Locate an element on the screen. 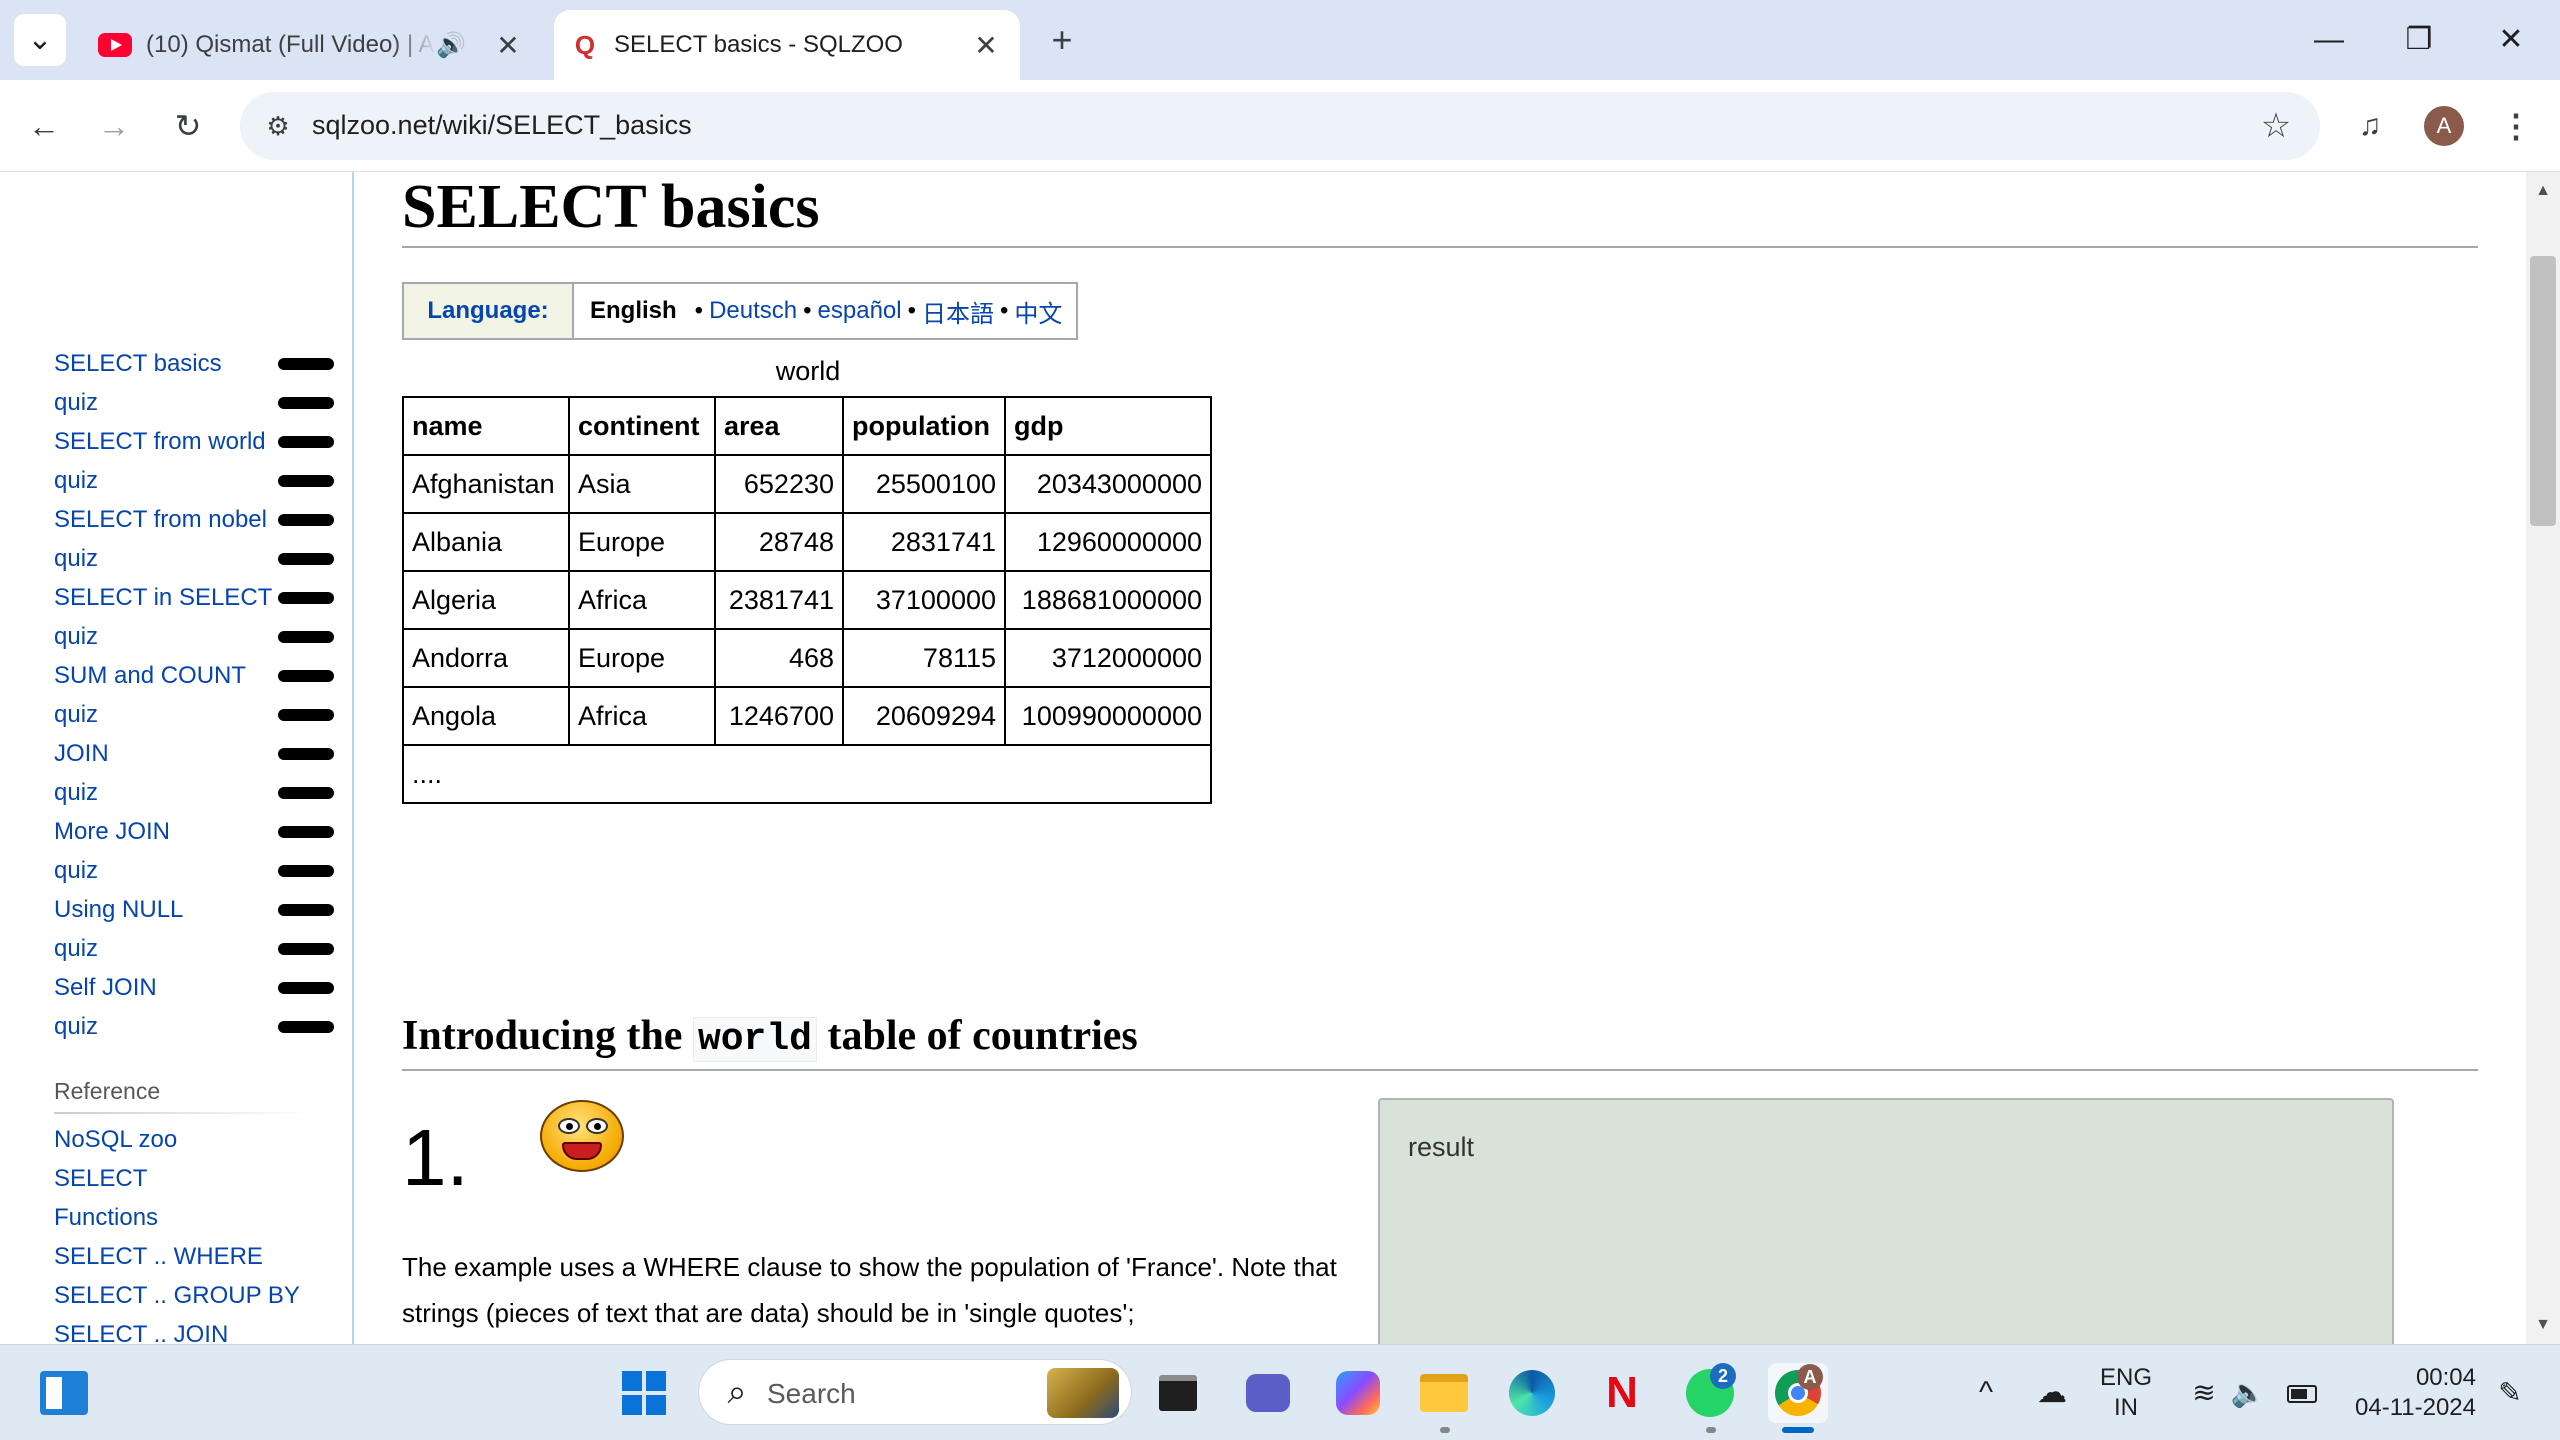 The width and height of the screenshot is (2560, 1440). file-explorer-icon is located at coordinates (1444, 1398).